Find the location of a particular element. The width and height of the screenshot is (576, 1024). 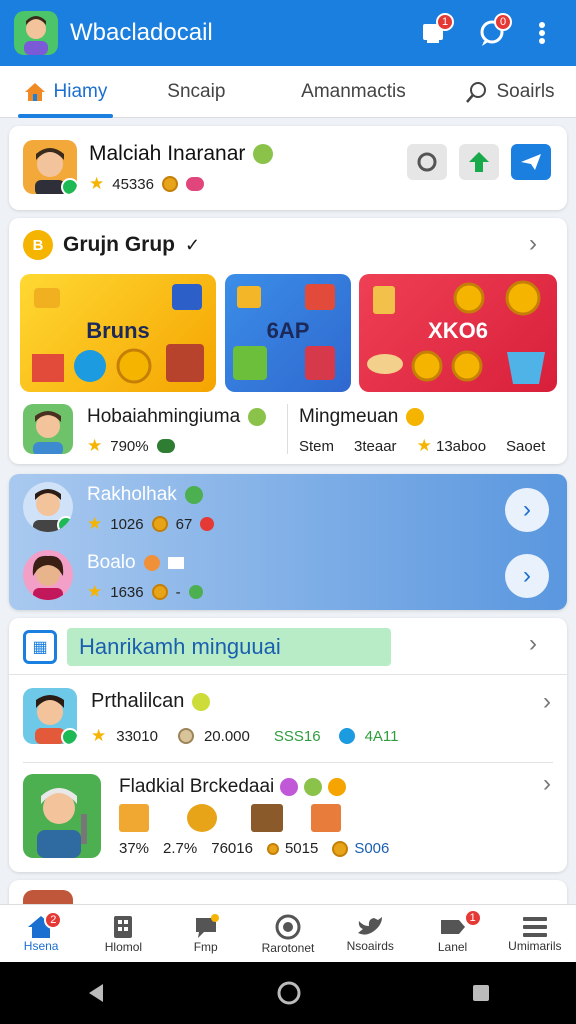

item-value: 33010 is located at coordinates (137, 736).